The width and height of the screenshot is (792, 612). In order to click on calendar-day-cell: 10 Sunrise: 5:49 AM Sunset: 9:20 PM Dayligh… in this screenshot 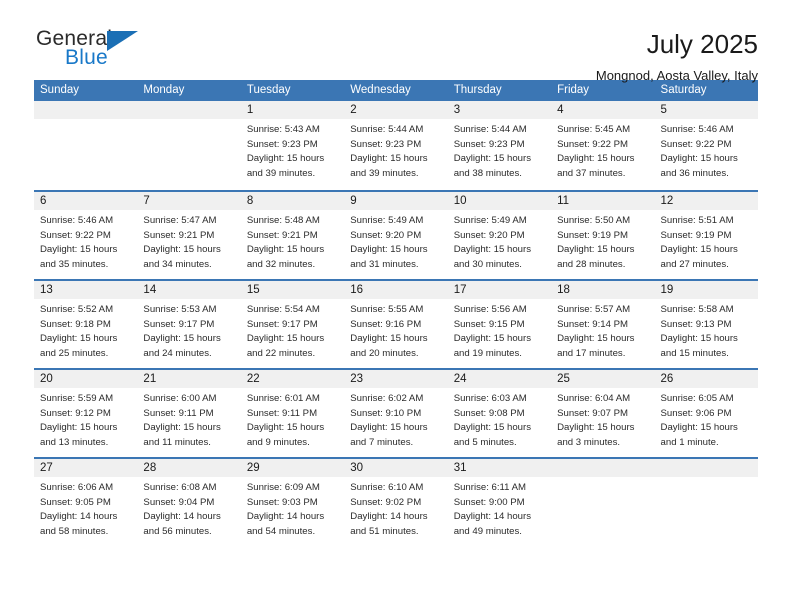, I will do `click(499, 235)`.